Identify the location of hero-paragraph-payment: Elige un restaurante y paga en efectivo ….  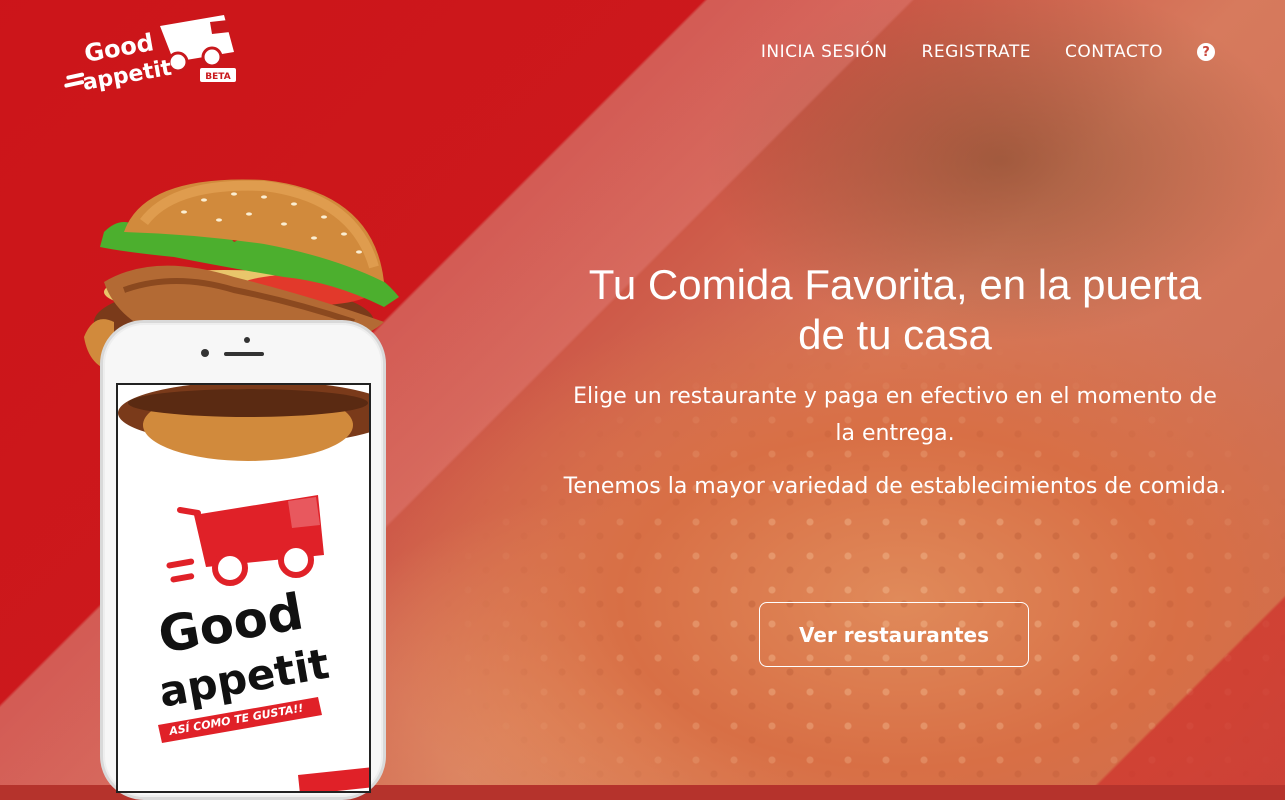
(895, 415).